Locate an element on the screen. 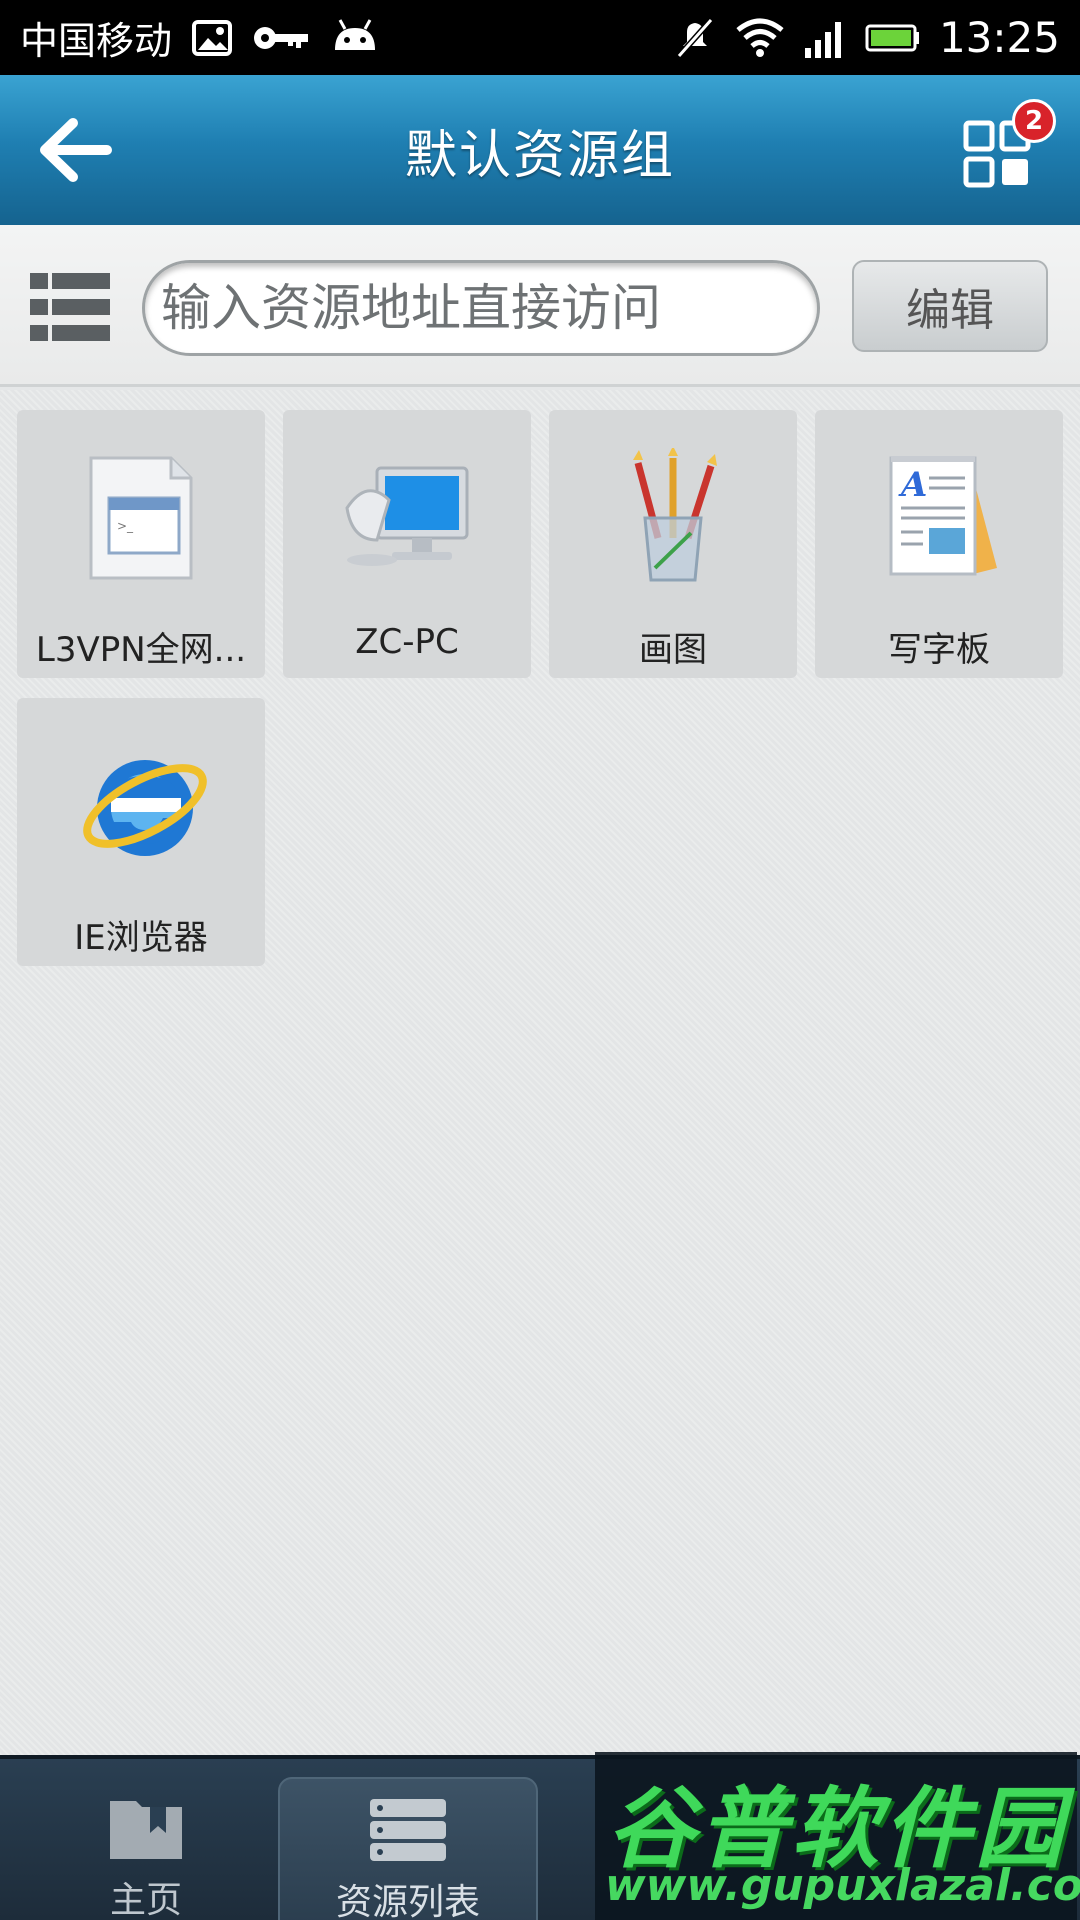  nav-resource-list: 资源列表 is located at coordinates (408, 1848).